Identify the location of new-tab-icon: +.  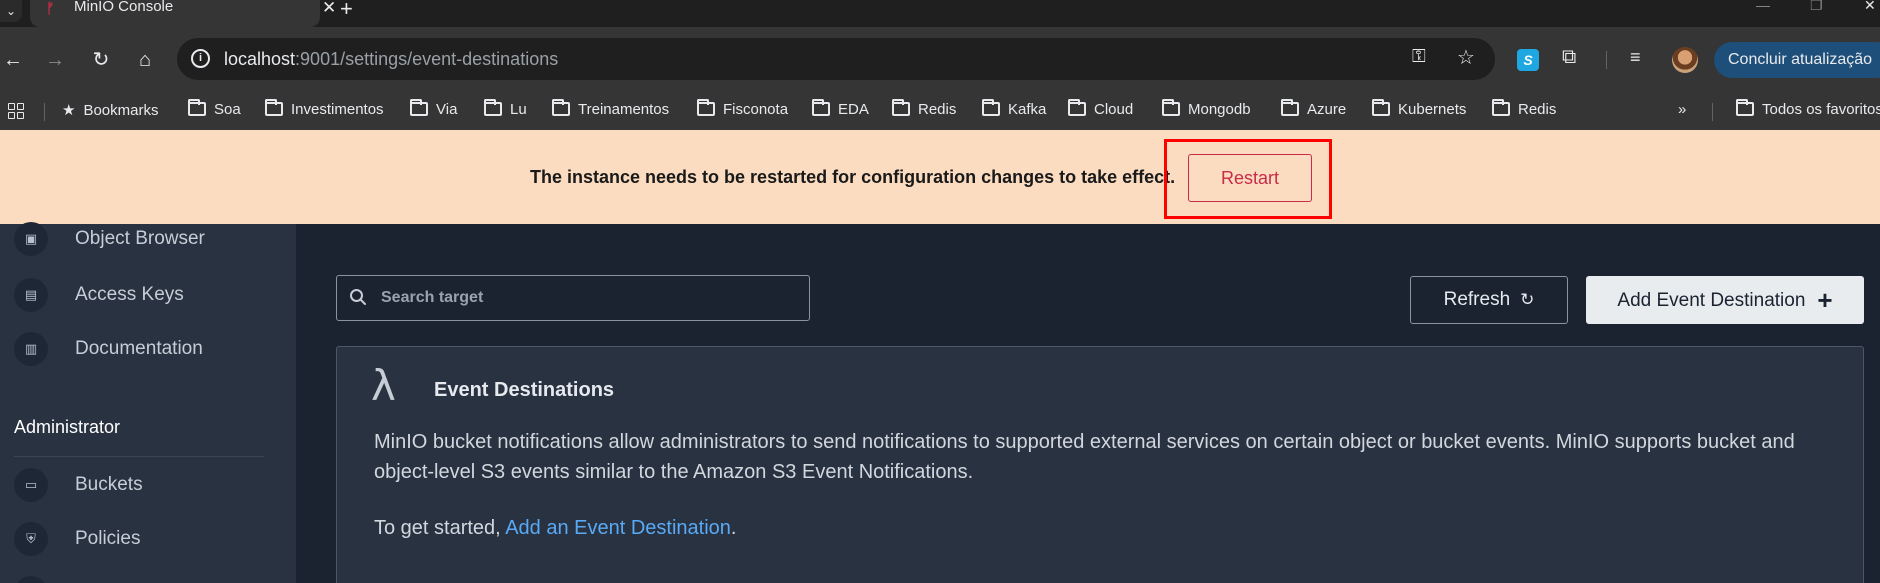
(346, 11).